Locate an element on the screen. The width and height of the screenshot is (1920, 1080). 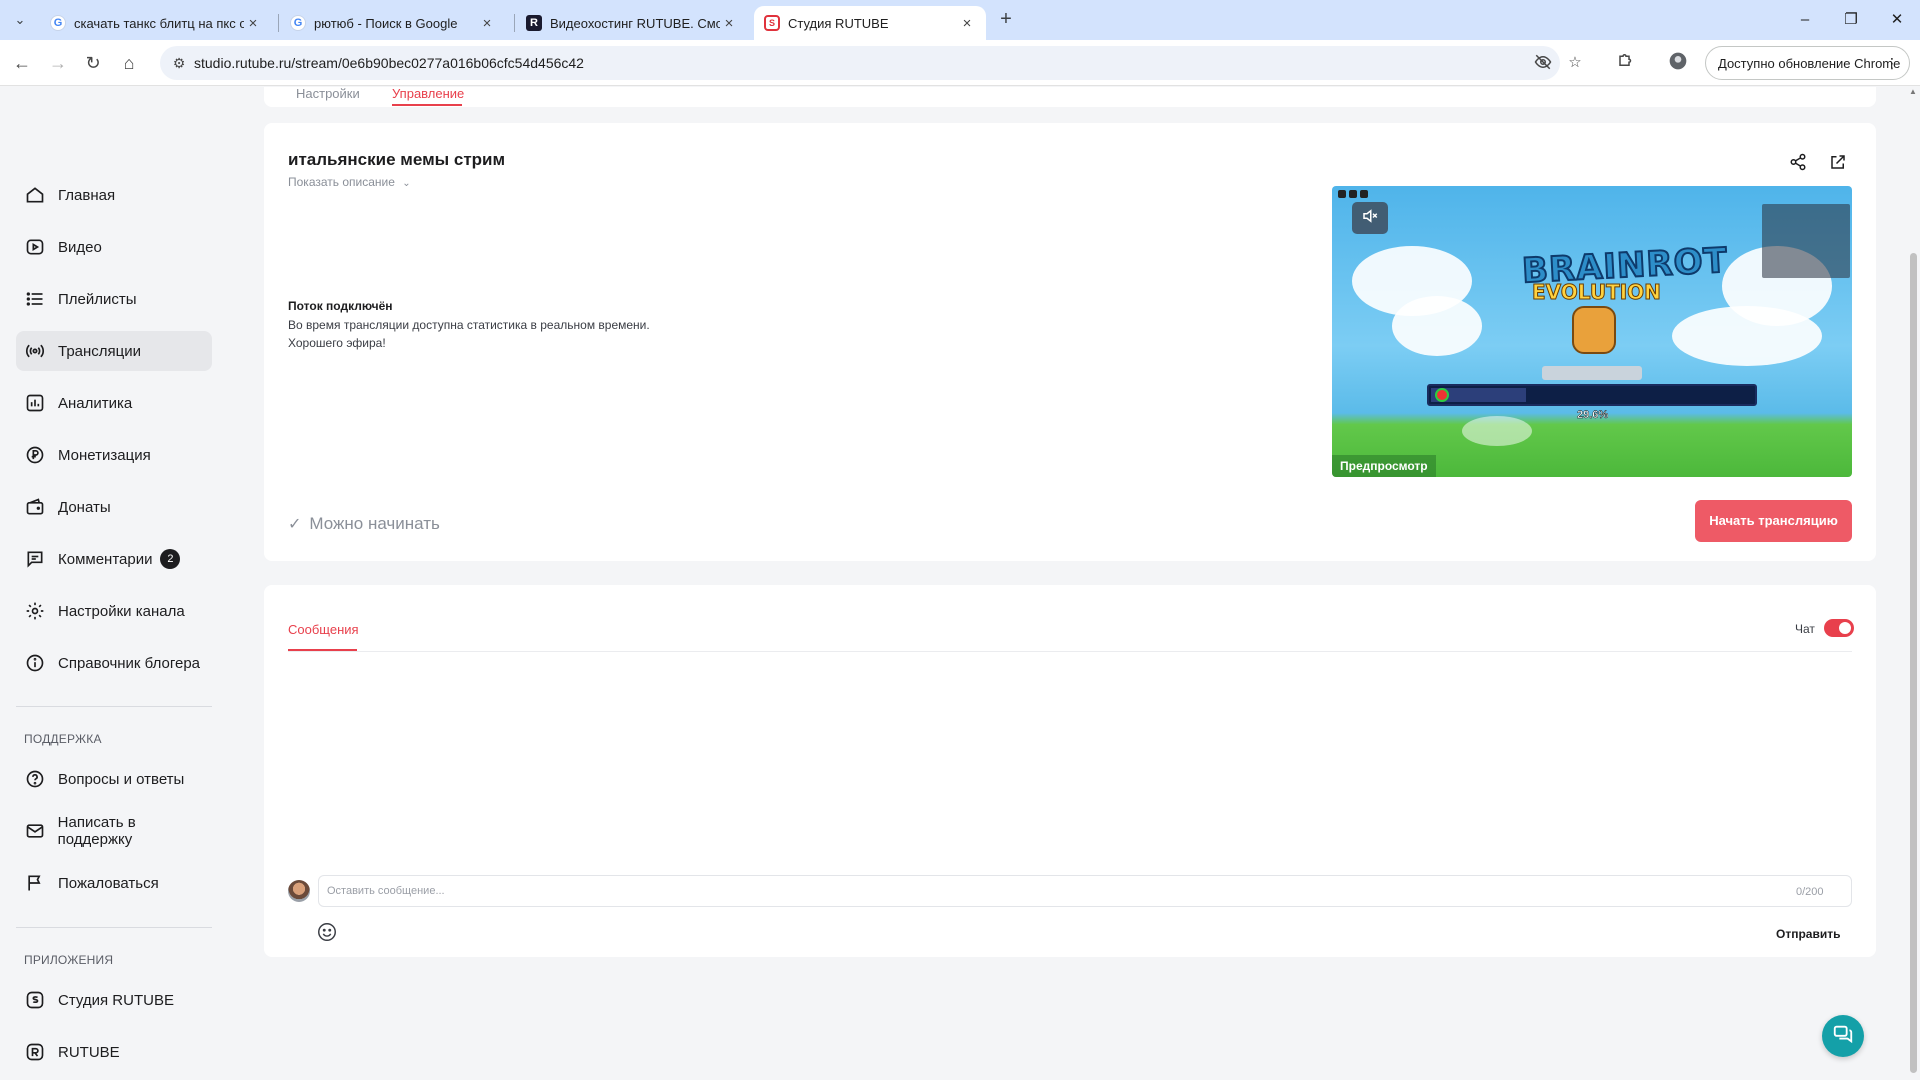
emoji-icon is located at coordinates (328, 933).